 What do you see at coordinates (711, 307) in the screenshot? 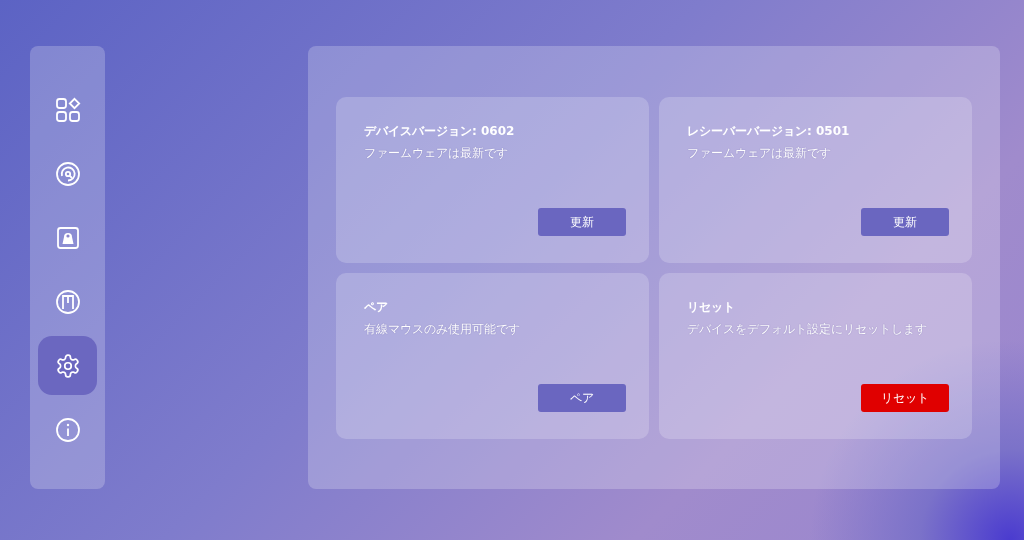
I see `card-title: リセット` at bounding box center [711, 307].